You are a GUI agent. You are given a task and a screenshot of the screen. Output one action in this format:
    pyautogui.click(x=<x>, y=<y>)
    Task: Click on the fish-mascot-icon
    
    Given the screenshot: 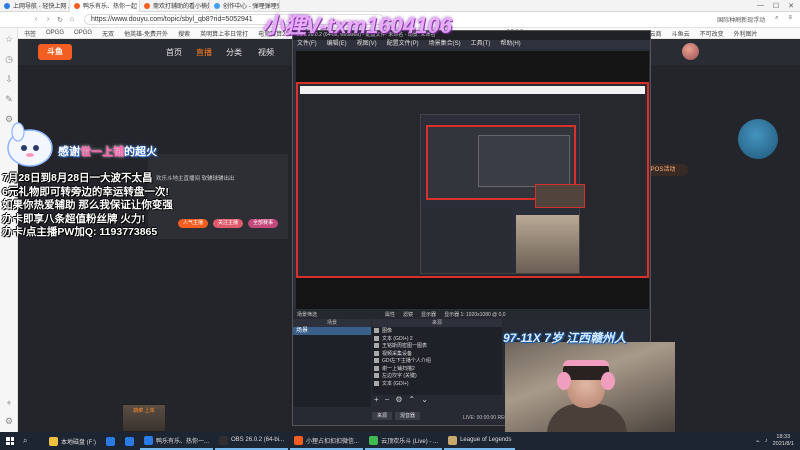 What is the action you would take?
    pyautogui.click(x=758, y=139)
    